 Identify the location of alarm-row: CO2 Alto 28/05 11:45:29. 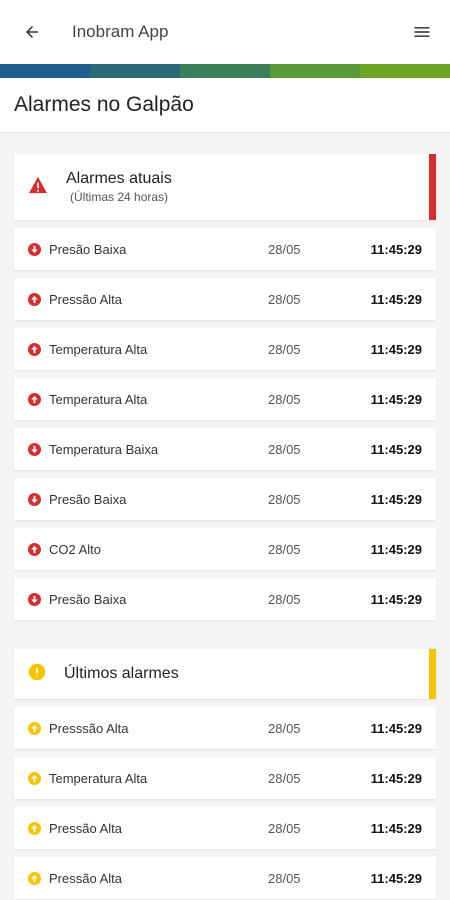
(225, 549).